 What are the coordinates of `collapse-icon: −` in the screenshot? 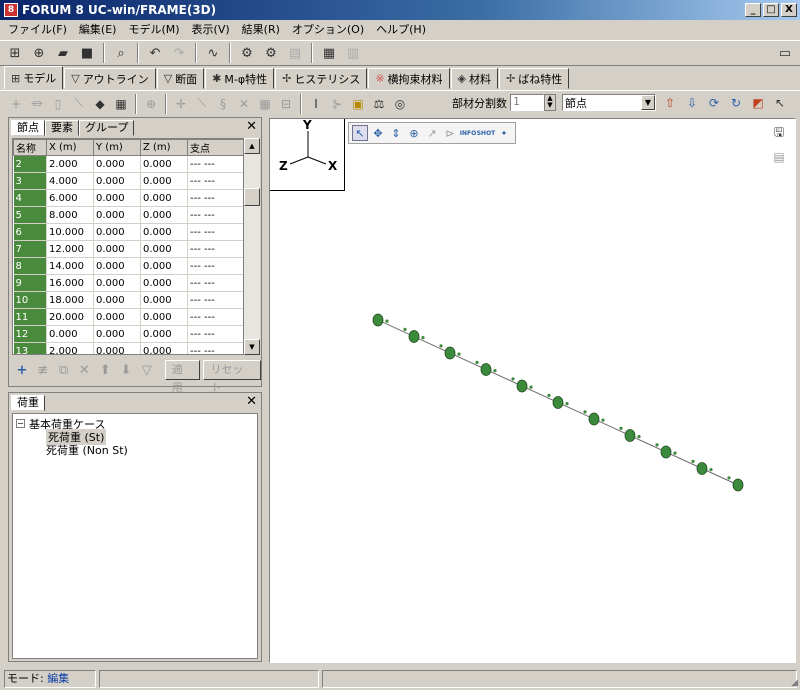 It's located at (20, 423).